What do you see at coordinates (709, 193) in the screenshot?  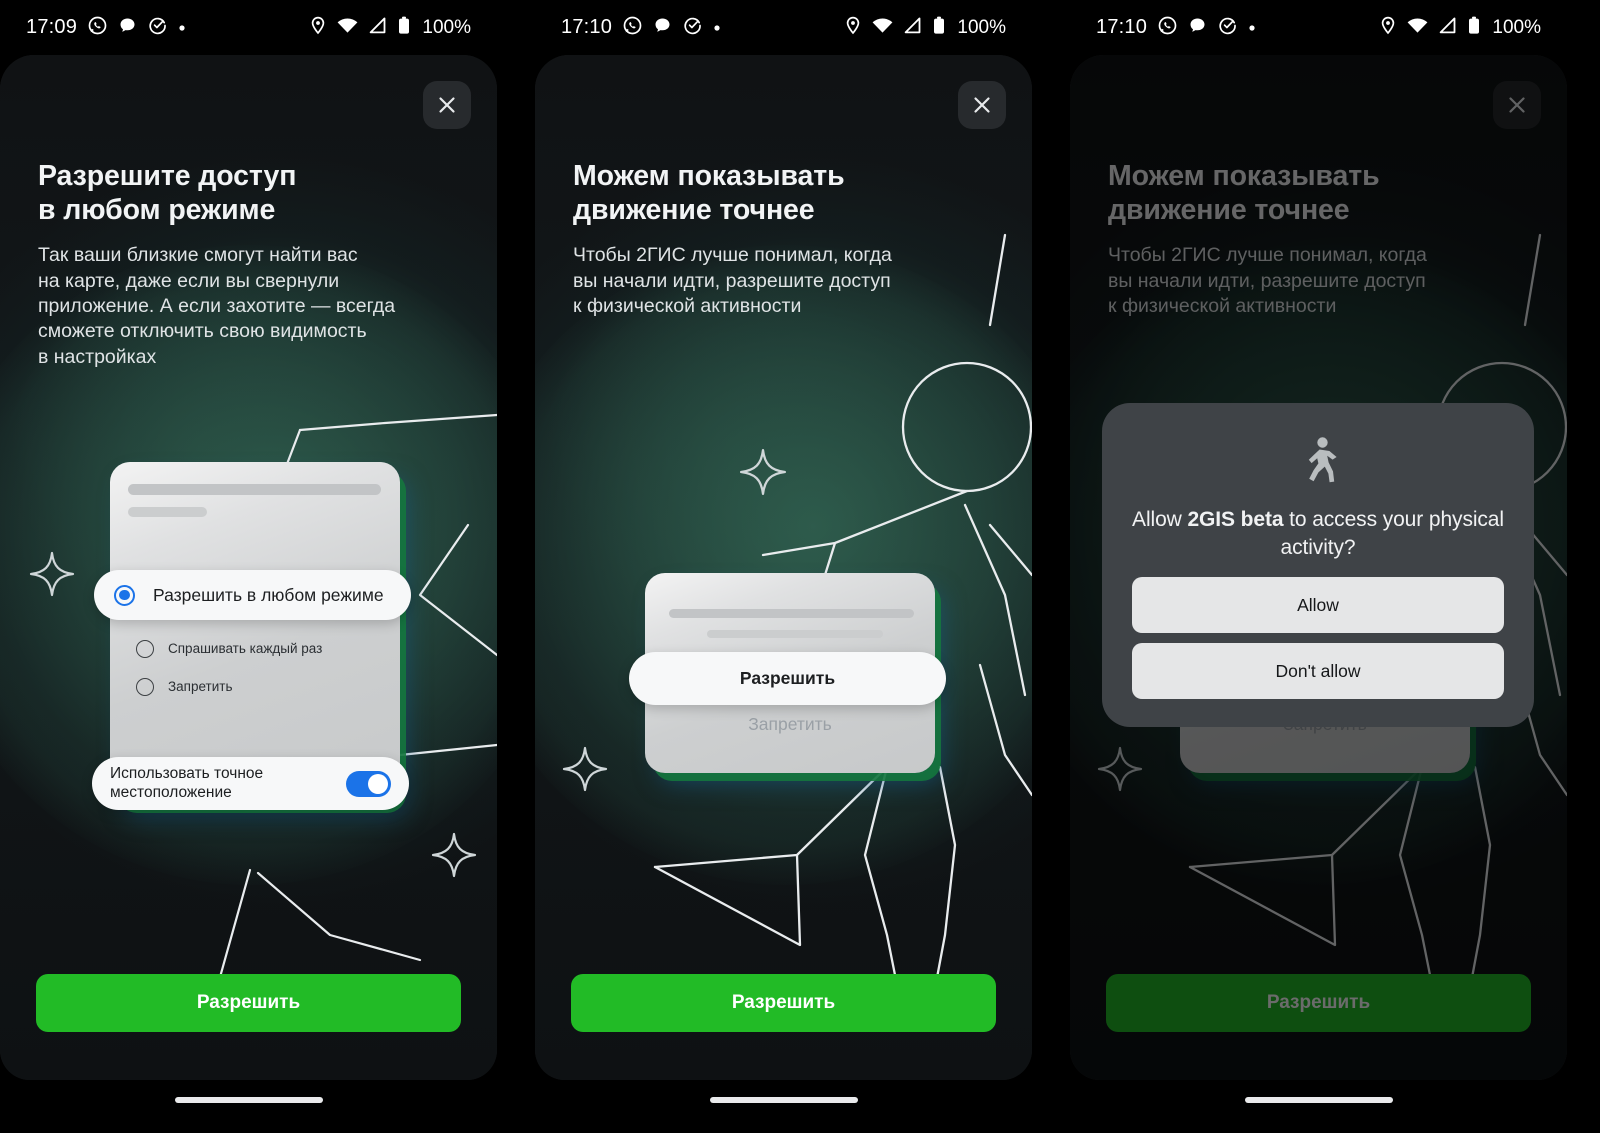 I see `page-title: Можем показывать движение точнее` at bounding box center [709, 193].